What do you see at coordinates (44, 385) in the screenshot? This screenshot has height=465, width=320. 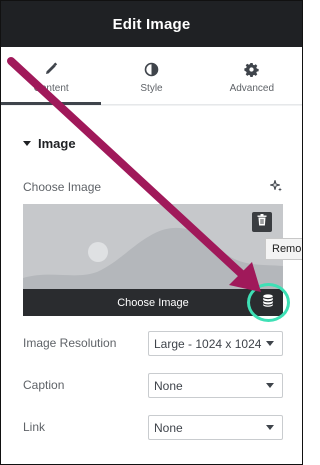 I see `caption-label: Caption` at bounding box center [44, 385].